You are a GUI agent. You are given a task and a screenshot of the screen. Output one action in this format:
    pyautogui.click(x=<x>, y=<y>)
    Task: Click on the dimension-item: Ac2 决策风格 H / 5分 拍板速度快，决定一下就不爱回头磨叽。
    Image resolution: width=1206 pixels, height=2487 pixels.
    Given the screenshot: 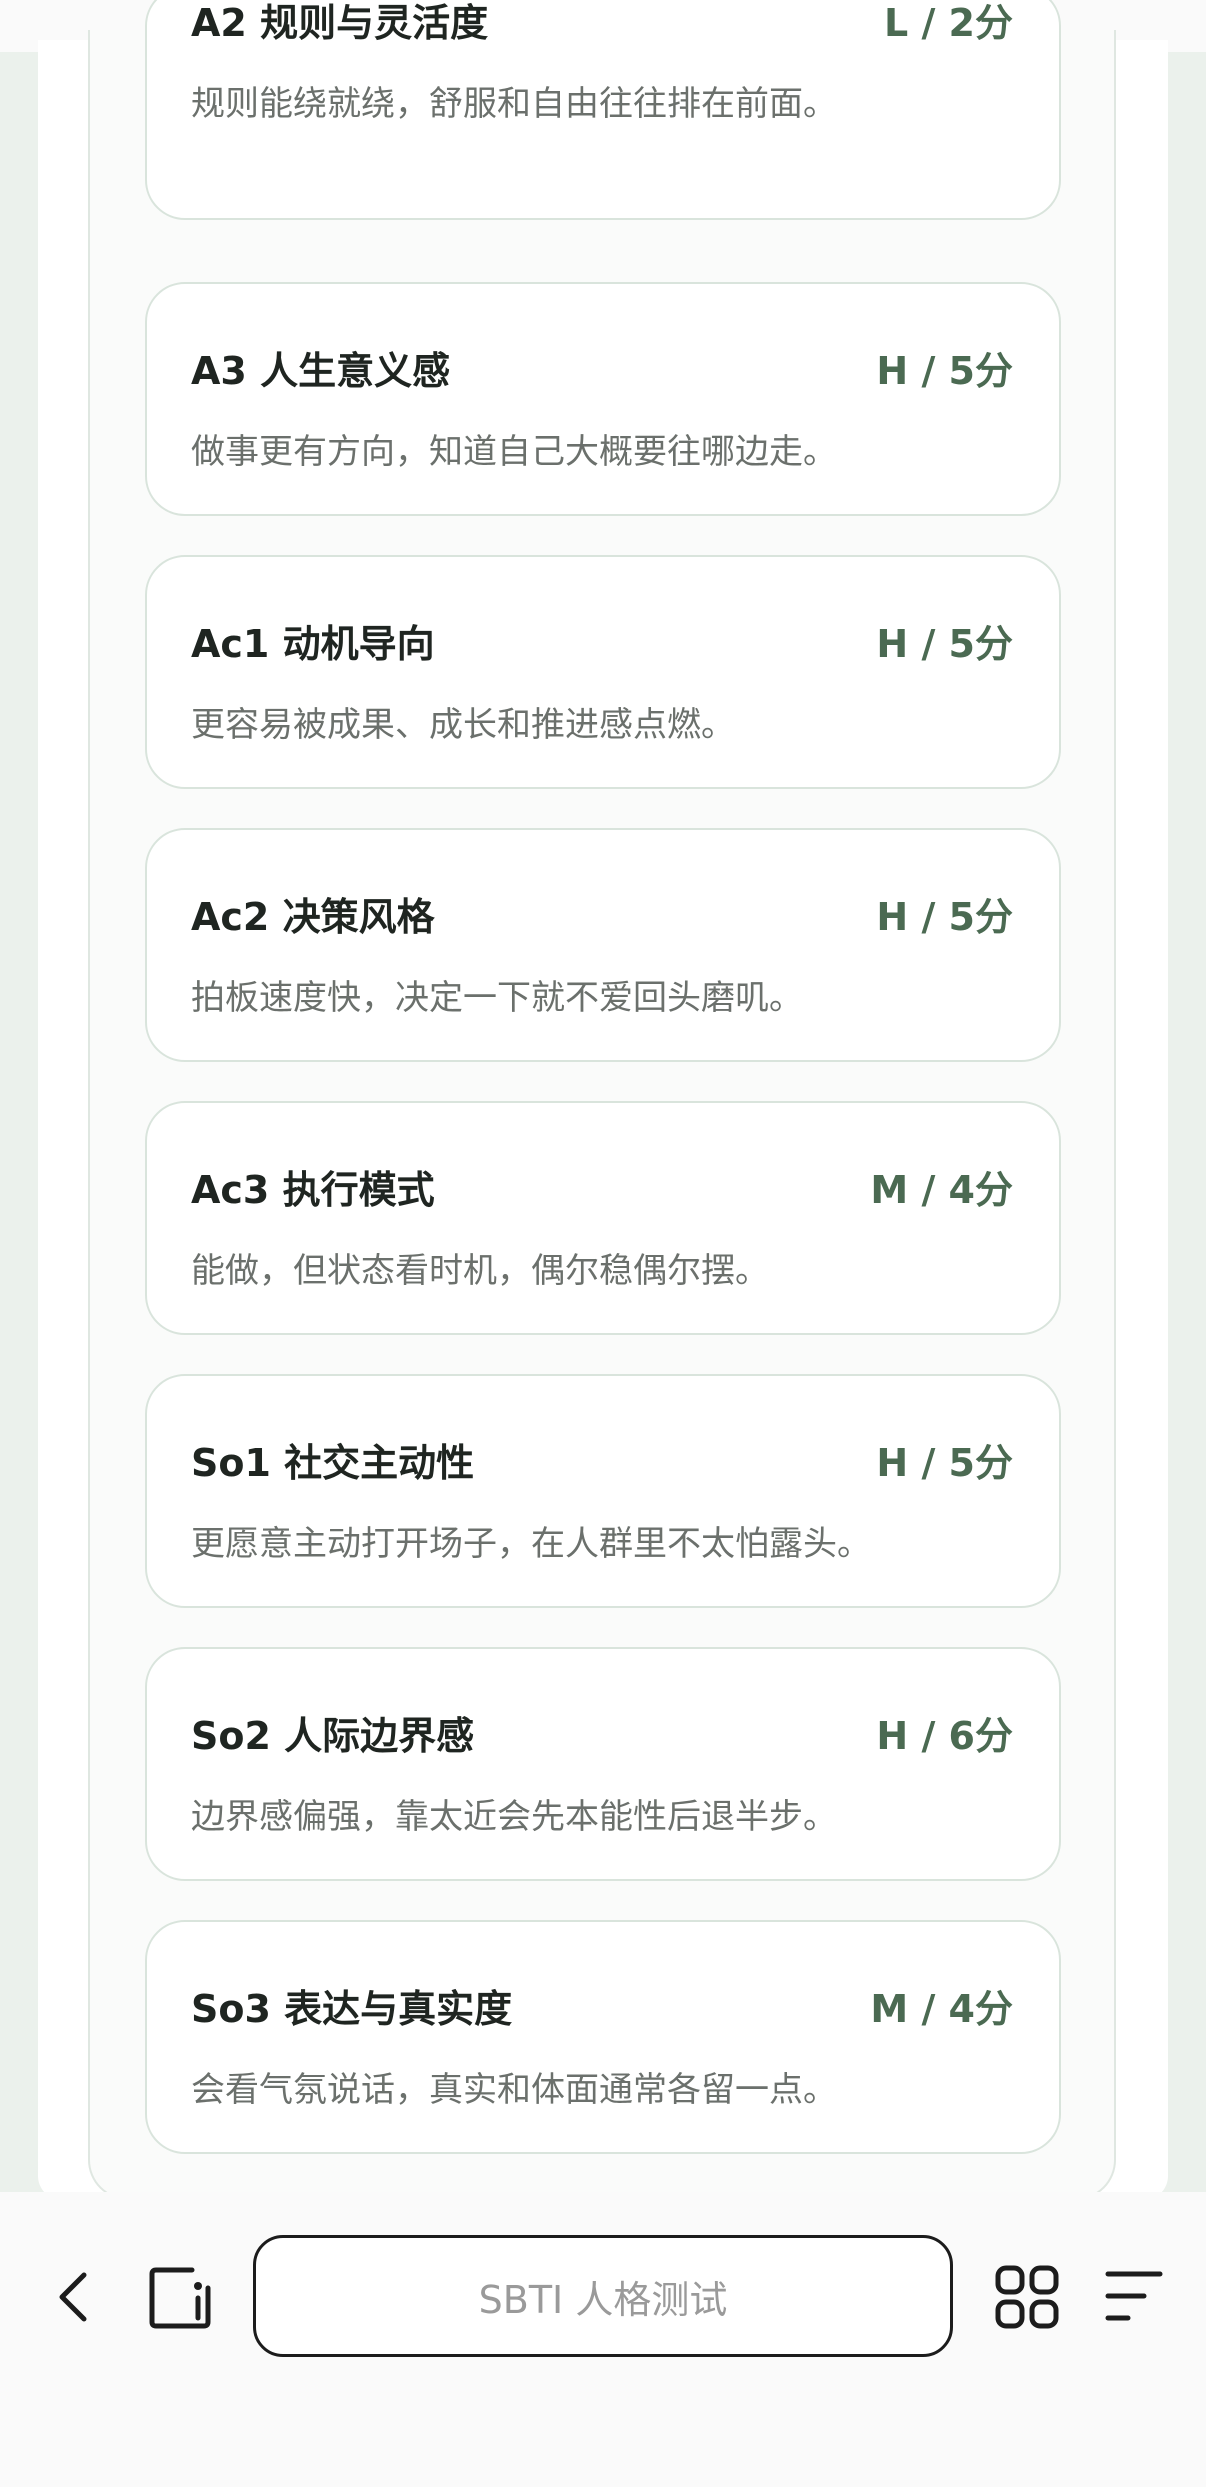 What is the action you would take?
    pyautogui.click(x=603, y=945)
    